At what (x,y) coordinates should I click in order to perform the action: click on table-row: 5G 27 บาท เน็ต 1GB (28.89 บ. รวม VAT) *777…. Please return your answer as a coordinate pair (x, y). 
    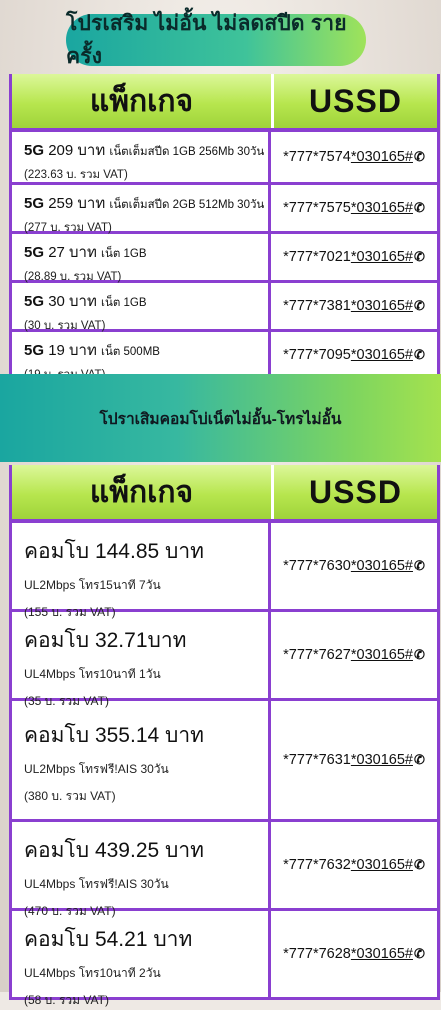
    Looking at the image, I should click on (224, 258).